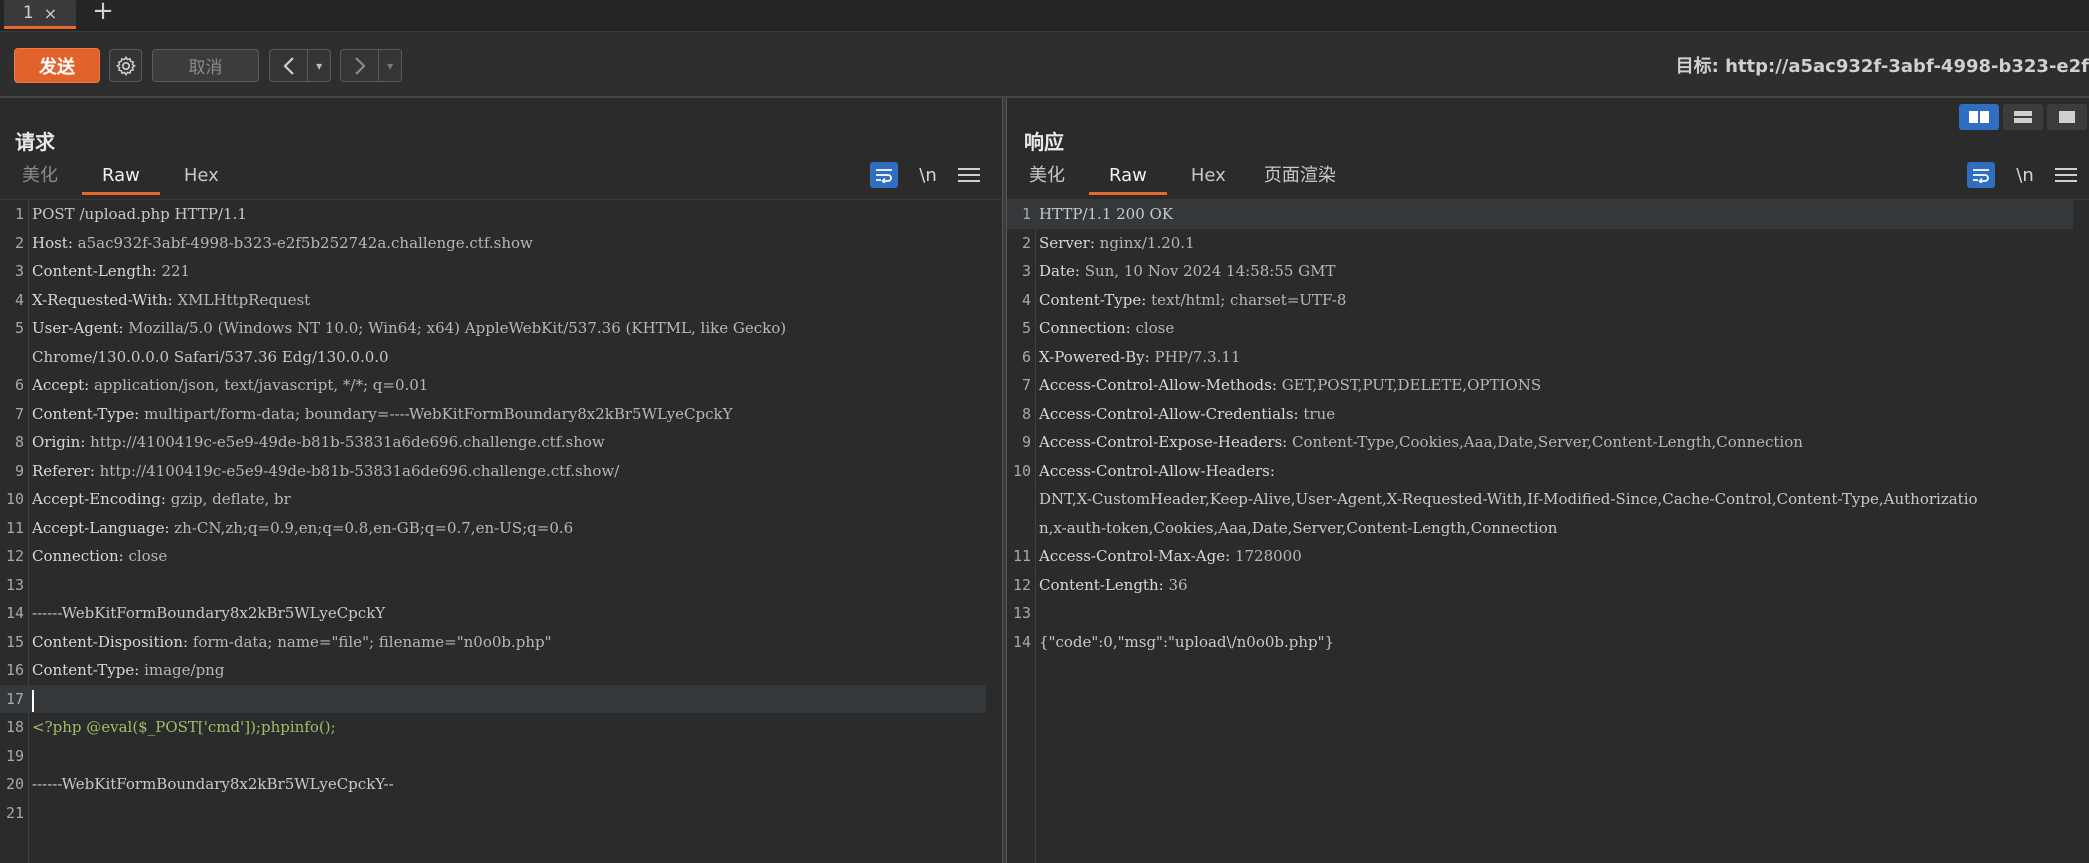 This screenshot has width=2089, height=863. Describe the element at coordinates (1085, 328) in the screenshot. I see `header-name: Connection:` at that location.